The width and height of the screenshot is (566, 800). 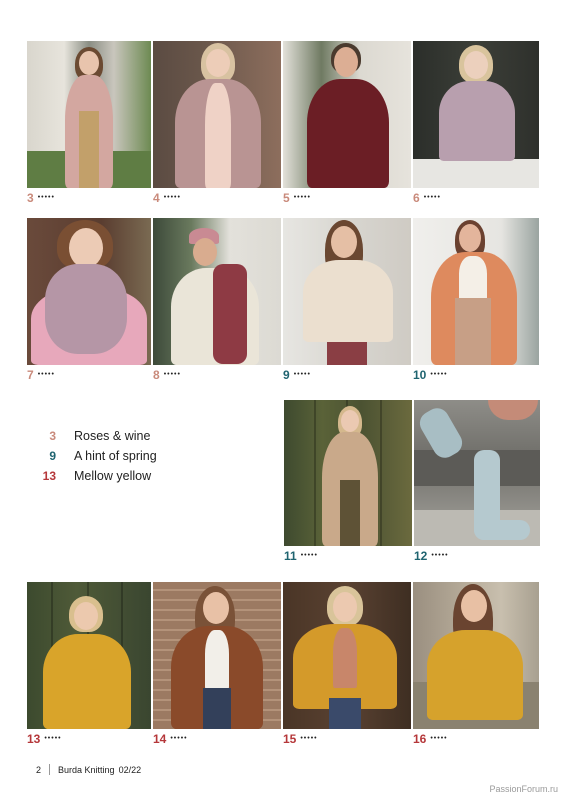 What do you see at coordinates (113, 476) in the screenshot?
I see `legend-label: Mellow yellow` at bounding box center [113, 476].